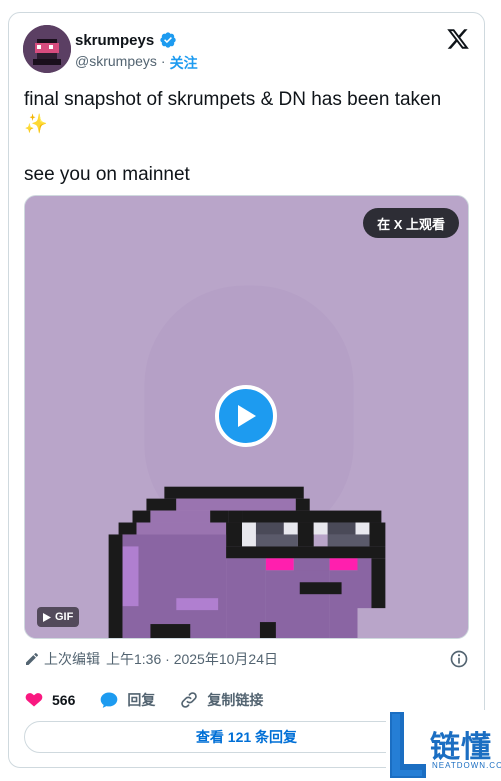  I want to click on handle-row: @skrumpeys · 关注, so click(136, 63).